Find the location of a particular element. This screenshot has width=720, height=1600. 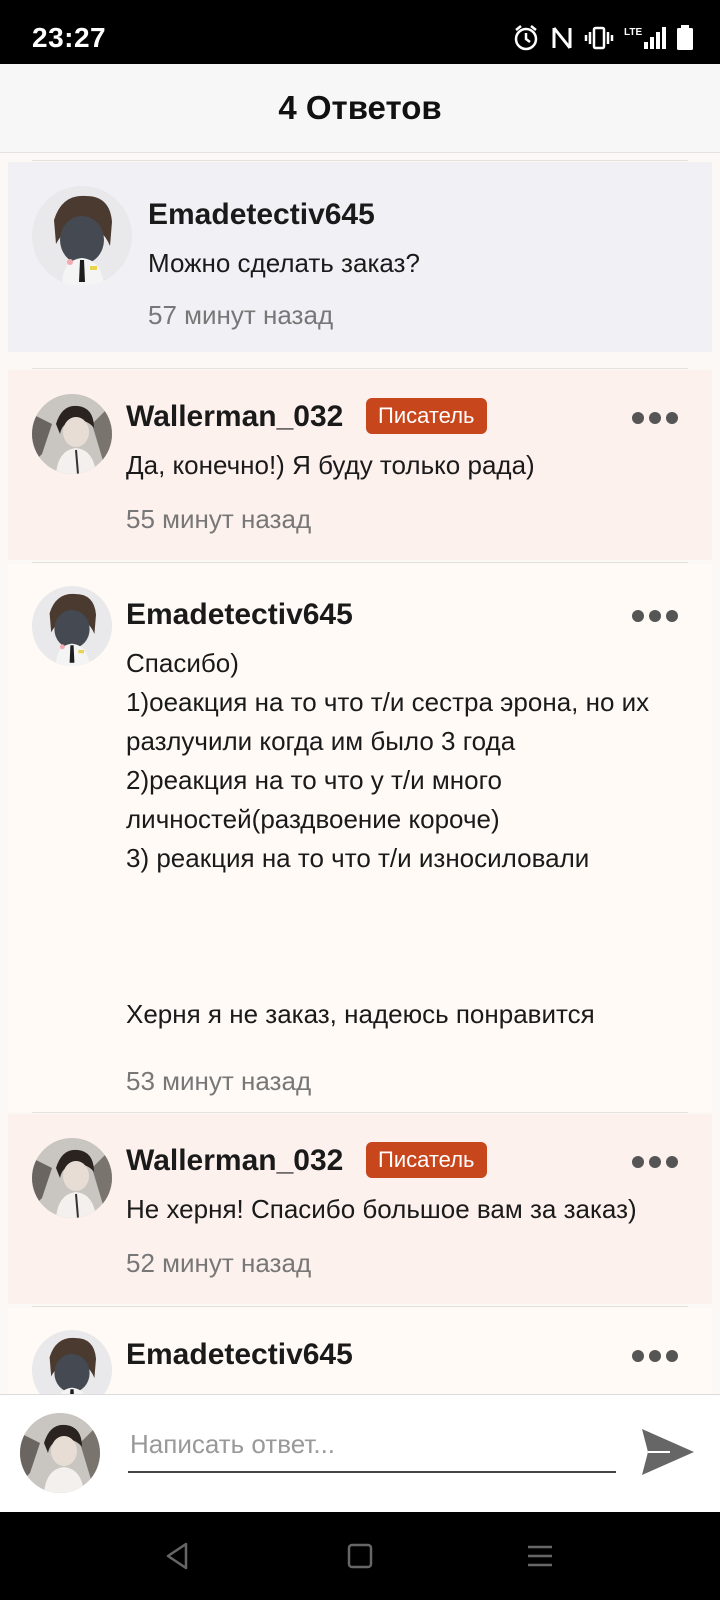

vibrate-icon is located at coordinates (599, 38).